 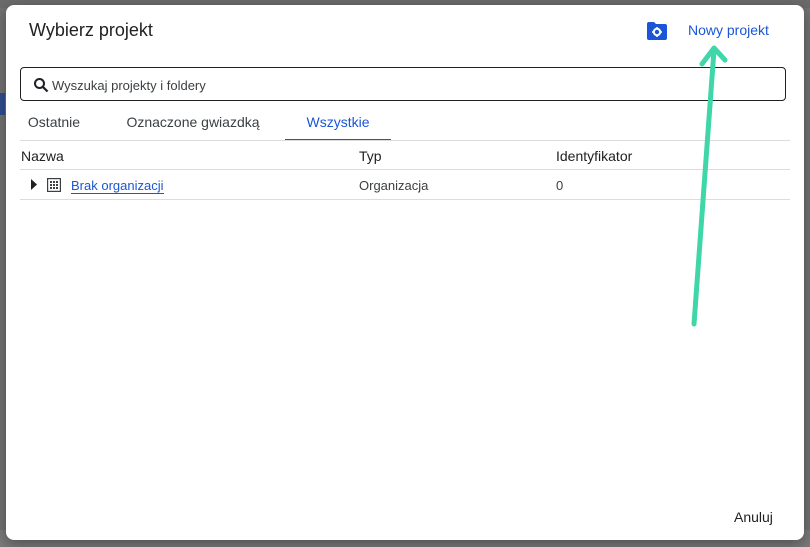 I want to click on new-project-link: Nowy projekt, so click(x=728, y=30).